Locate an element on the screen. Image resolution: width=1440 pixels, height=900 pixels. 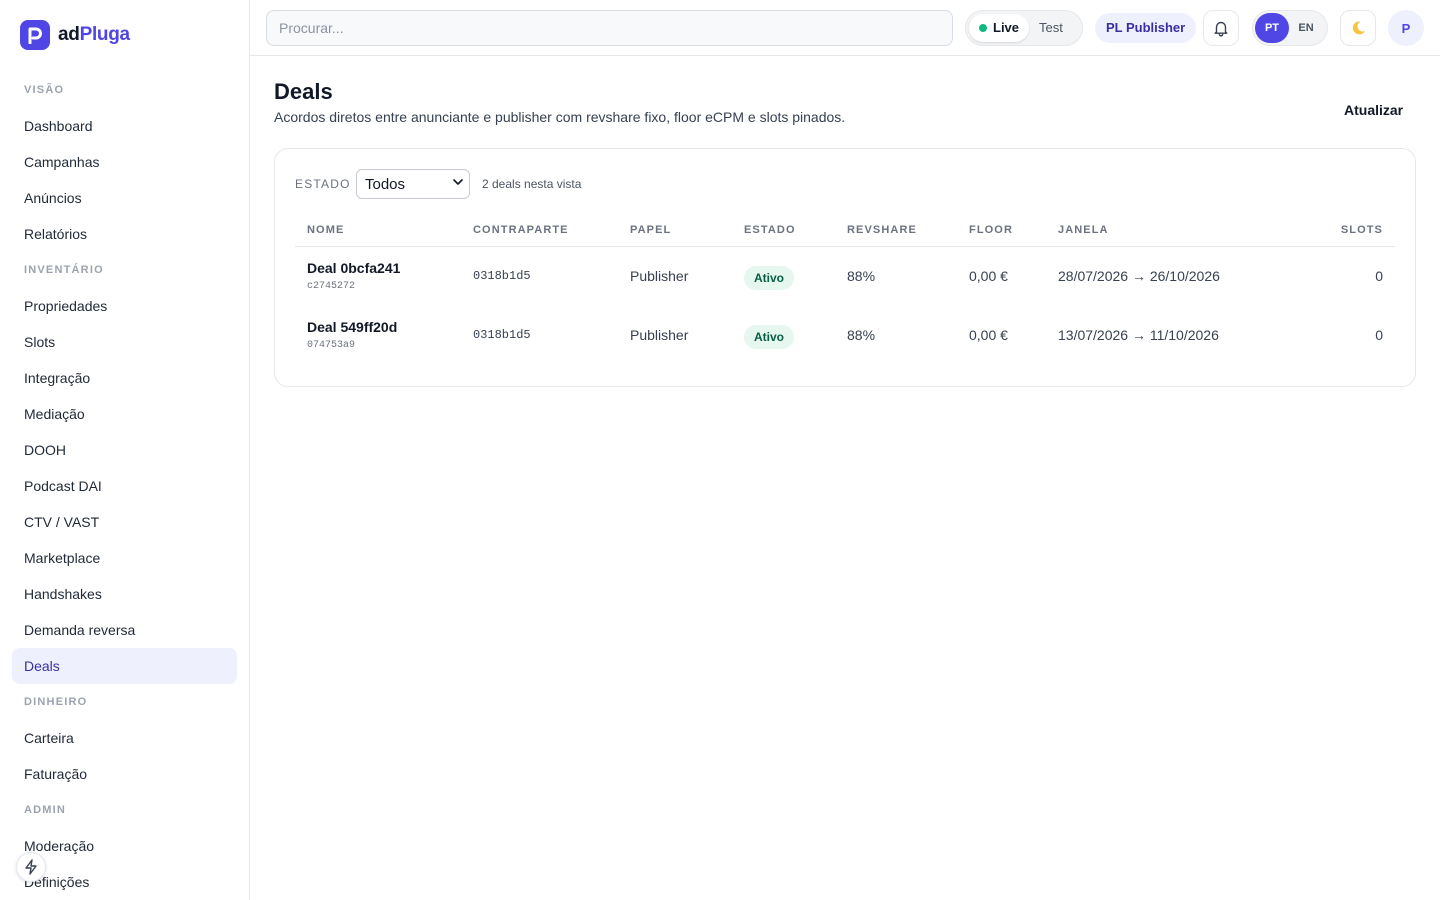
sidebar-item-marketplace: Marketplace is located at coordinates (124, 558).